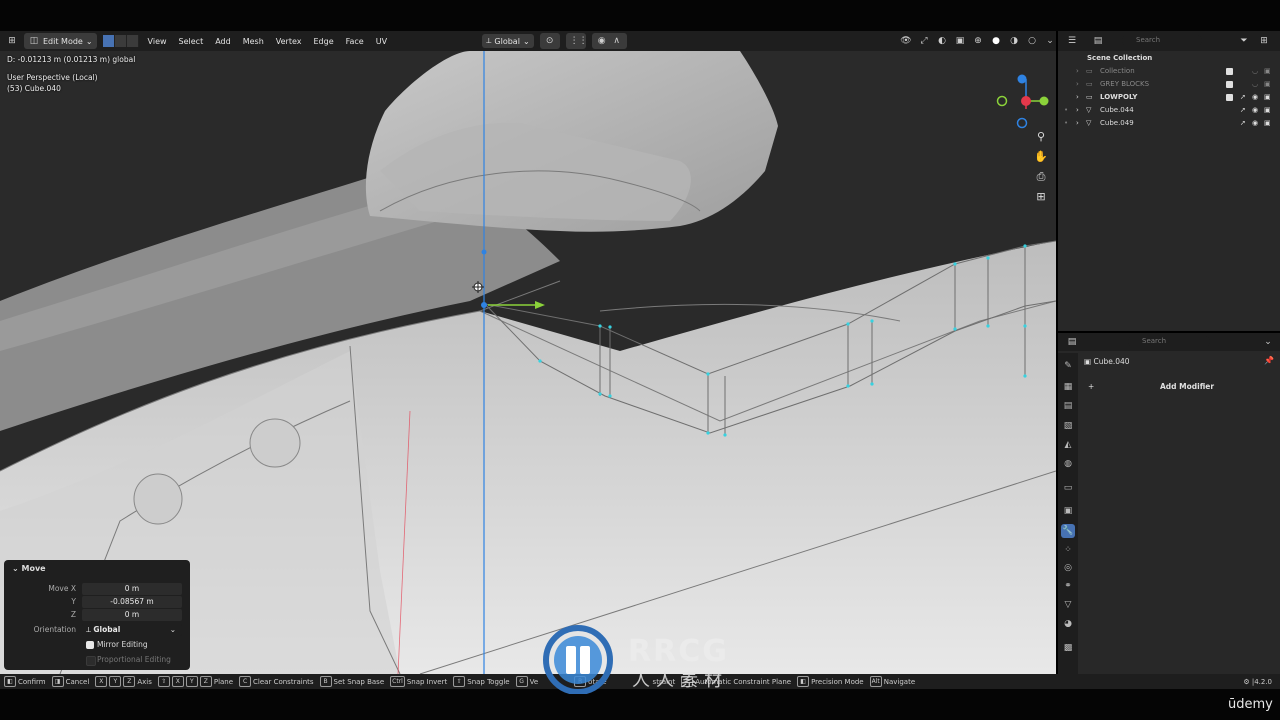 The height and width of the screenshot is (720, 1280). I want to click on xray-icon: ▣, so click(960, 41).